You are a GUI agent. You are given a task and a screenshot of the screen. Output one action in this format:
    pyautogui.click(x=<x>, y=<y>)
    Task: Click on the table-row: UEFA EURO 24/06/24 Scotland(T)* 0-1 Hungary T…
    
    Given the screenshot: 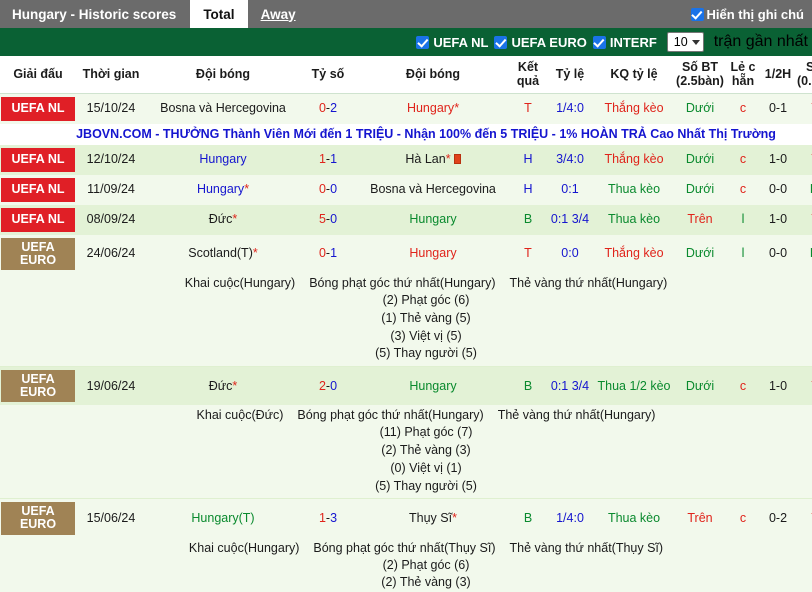 What is the action you would take?
    pyautogui.click(x=406, y=253)
    